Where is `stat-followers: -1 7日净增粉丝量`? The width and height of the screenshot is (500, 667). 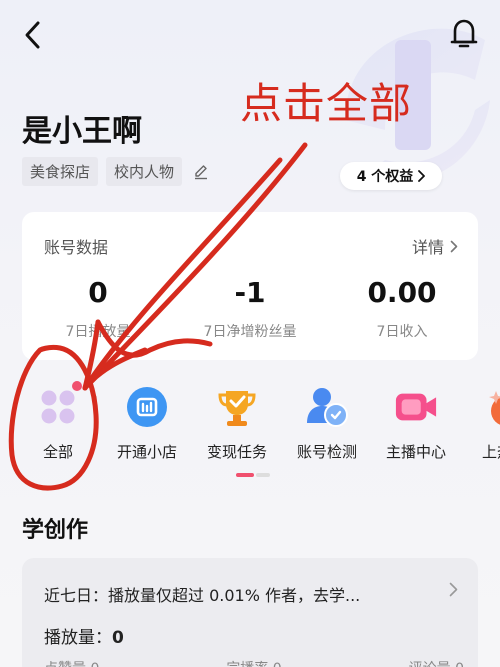 stat-followers: -1 7日净增粉丝量 is located at coordinates (250, 308).